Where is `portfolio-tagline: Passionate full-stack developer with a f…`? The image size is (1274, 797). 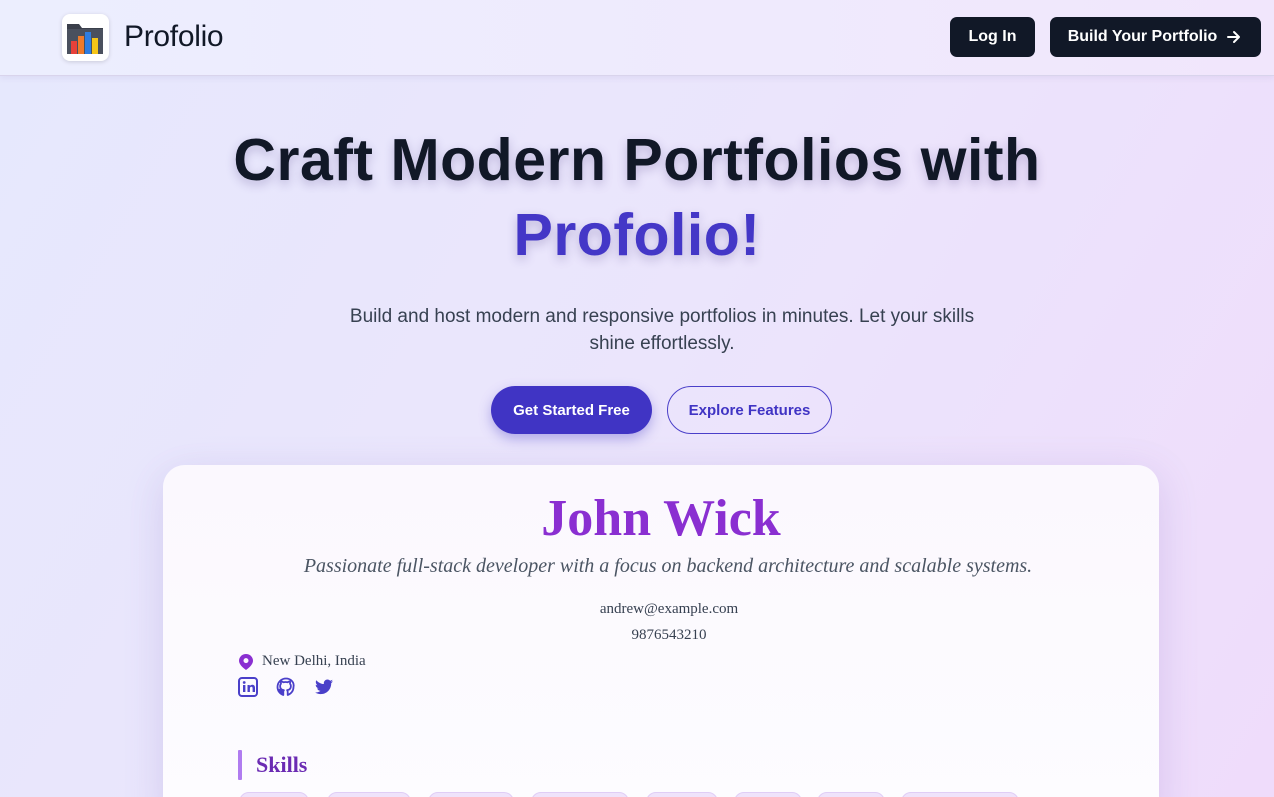 portfolio-tagline: Passionate full-stack developer with a f… is located at coordinates (668, 566).